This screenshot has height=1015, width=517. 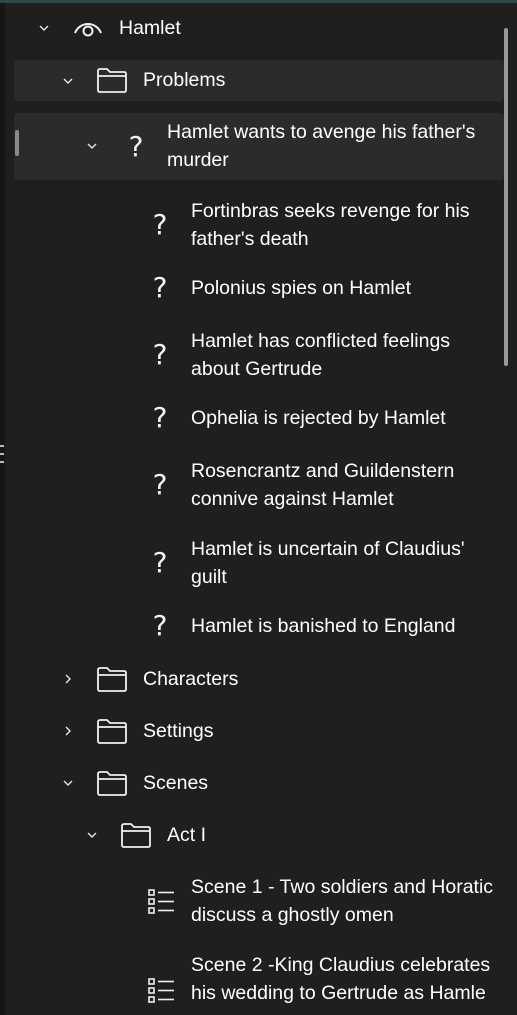 I want to click on tree-item-label-line2: connive against Hamlet, so click(x=292, y=499).